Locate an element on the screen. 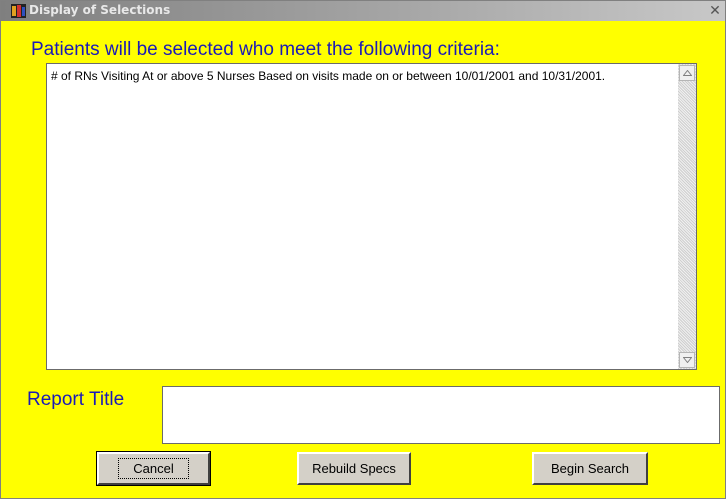 This screenshot has height=499, width=726. report-title-label: Report Title is located at coordinates (76, 399).